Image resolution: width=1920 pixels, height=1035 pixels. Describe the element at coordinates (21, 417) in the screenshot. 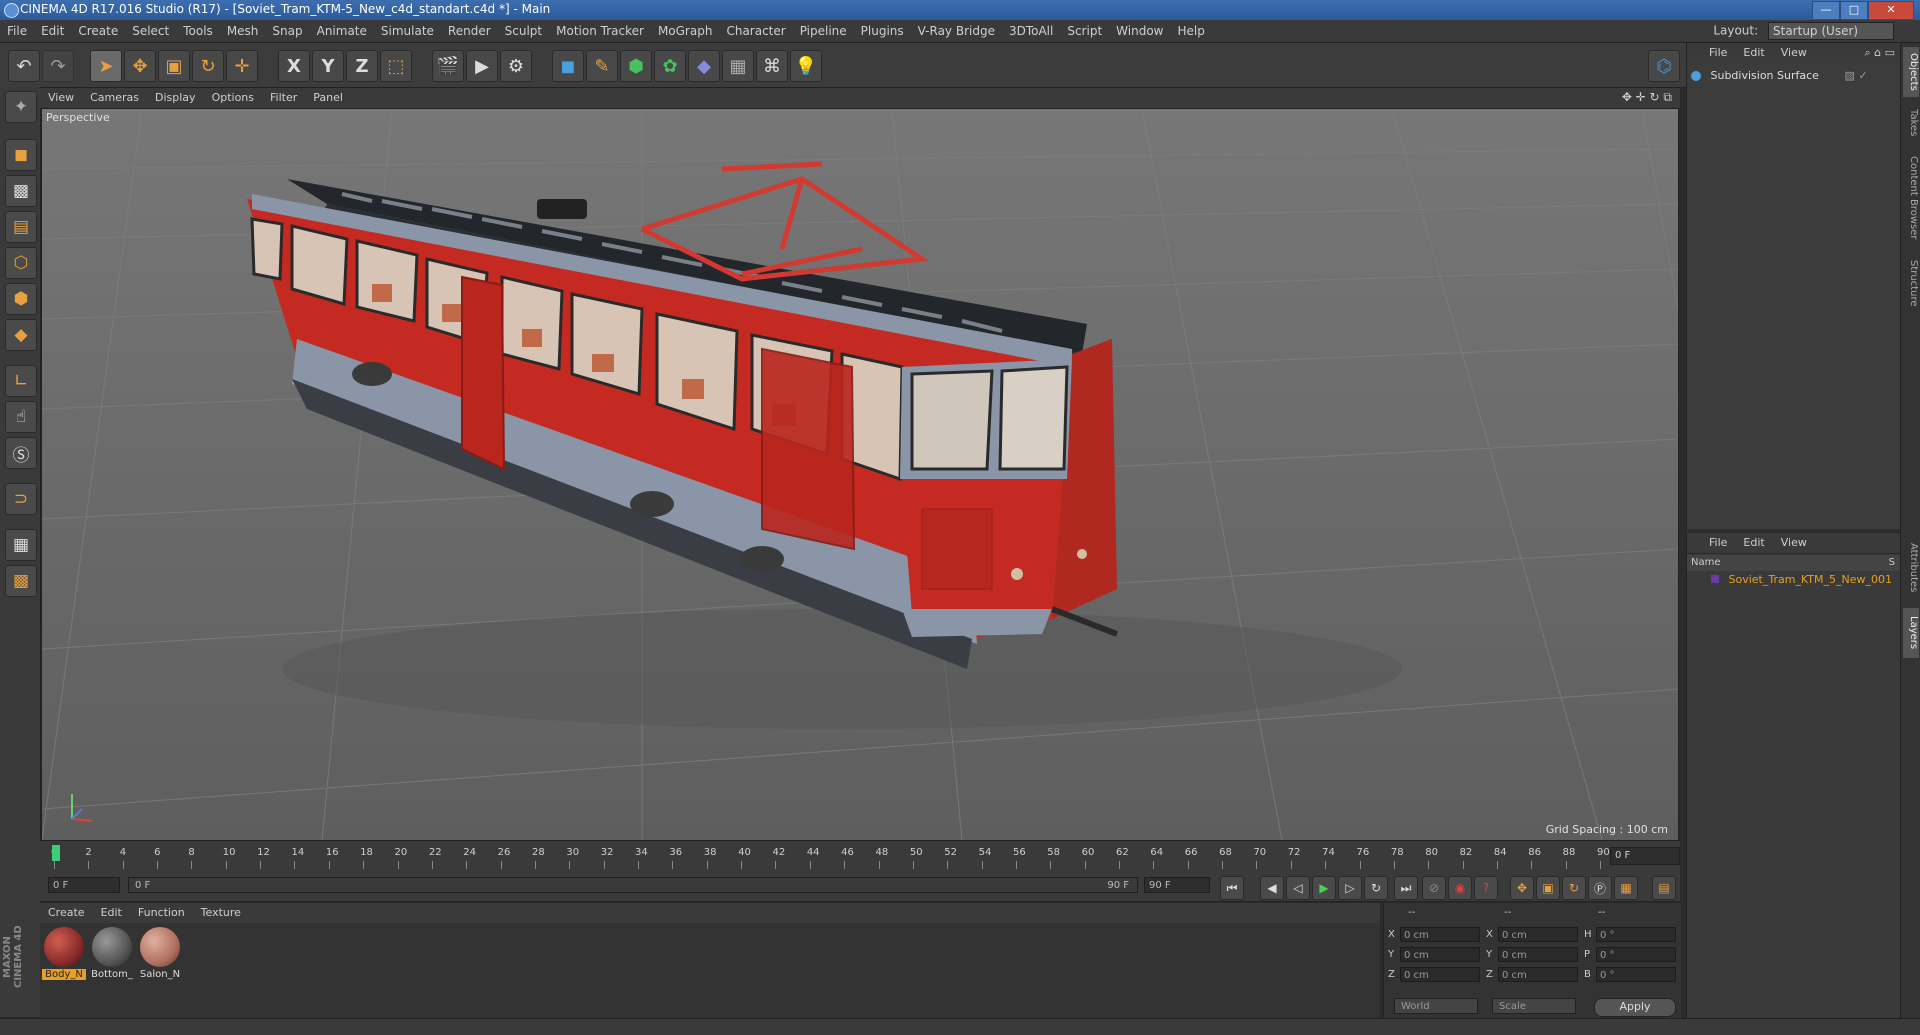

I see `tweak-mode-icon: ☝` at that location.